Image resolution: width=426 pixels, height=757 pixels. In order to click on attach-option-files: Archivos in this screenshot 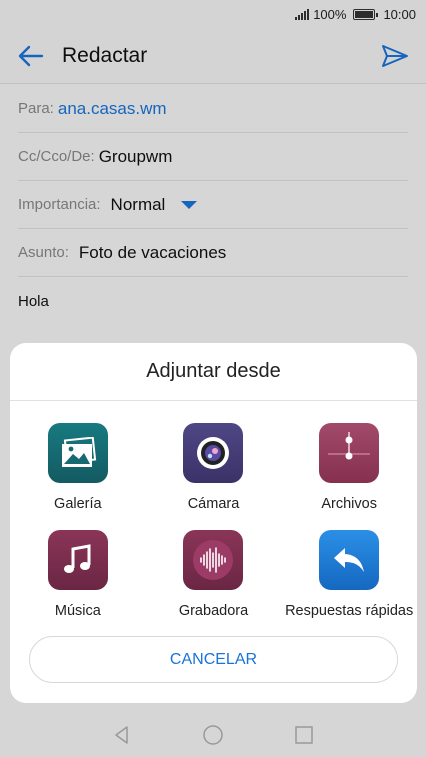, I will do `click(349, 467)`.